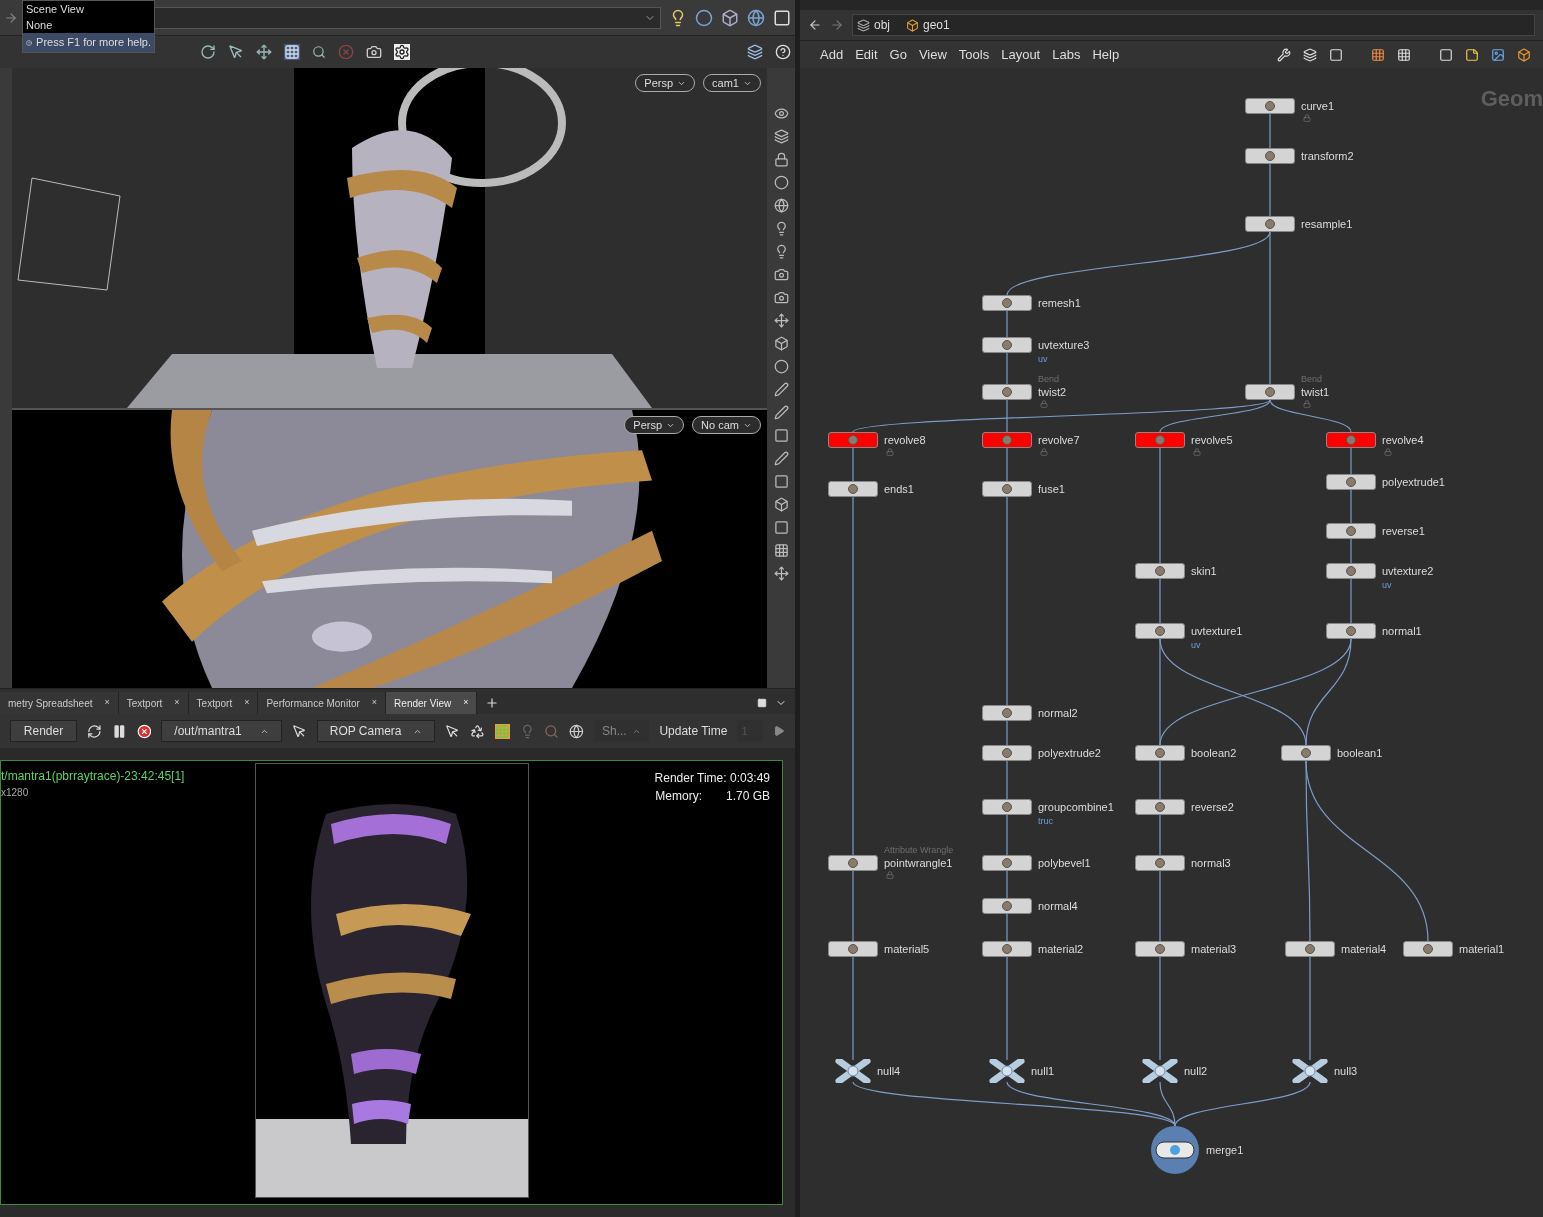 The width and height of the screenshot is (1543, 1217). What do you see at coordinates (576, 731) in the screenshot?
I see `sphere-icon` at bounding box center [576, 731].